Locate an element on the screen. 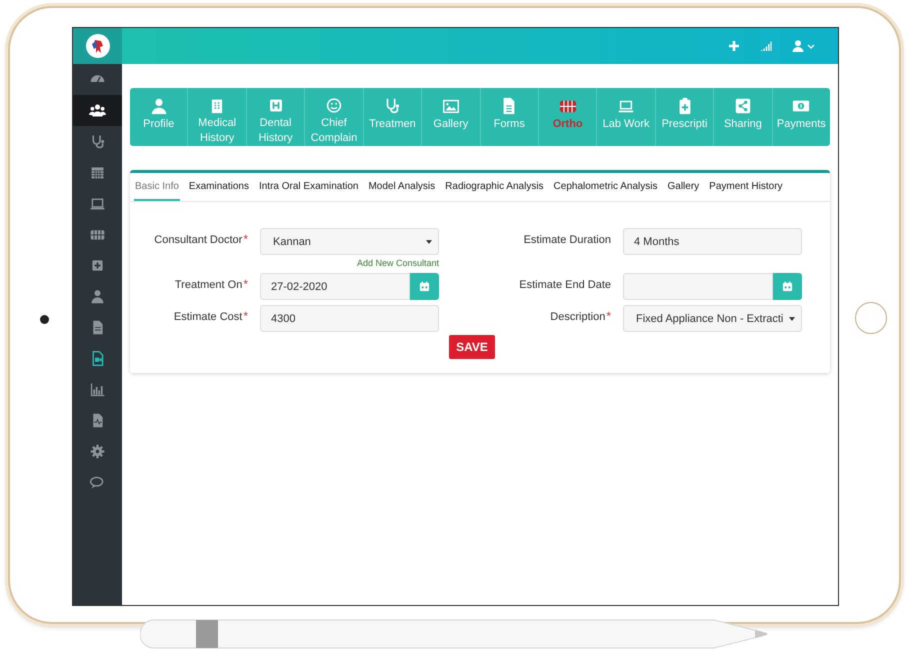  field-label: Estimate End Date is located at coordinates (565, 285).